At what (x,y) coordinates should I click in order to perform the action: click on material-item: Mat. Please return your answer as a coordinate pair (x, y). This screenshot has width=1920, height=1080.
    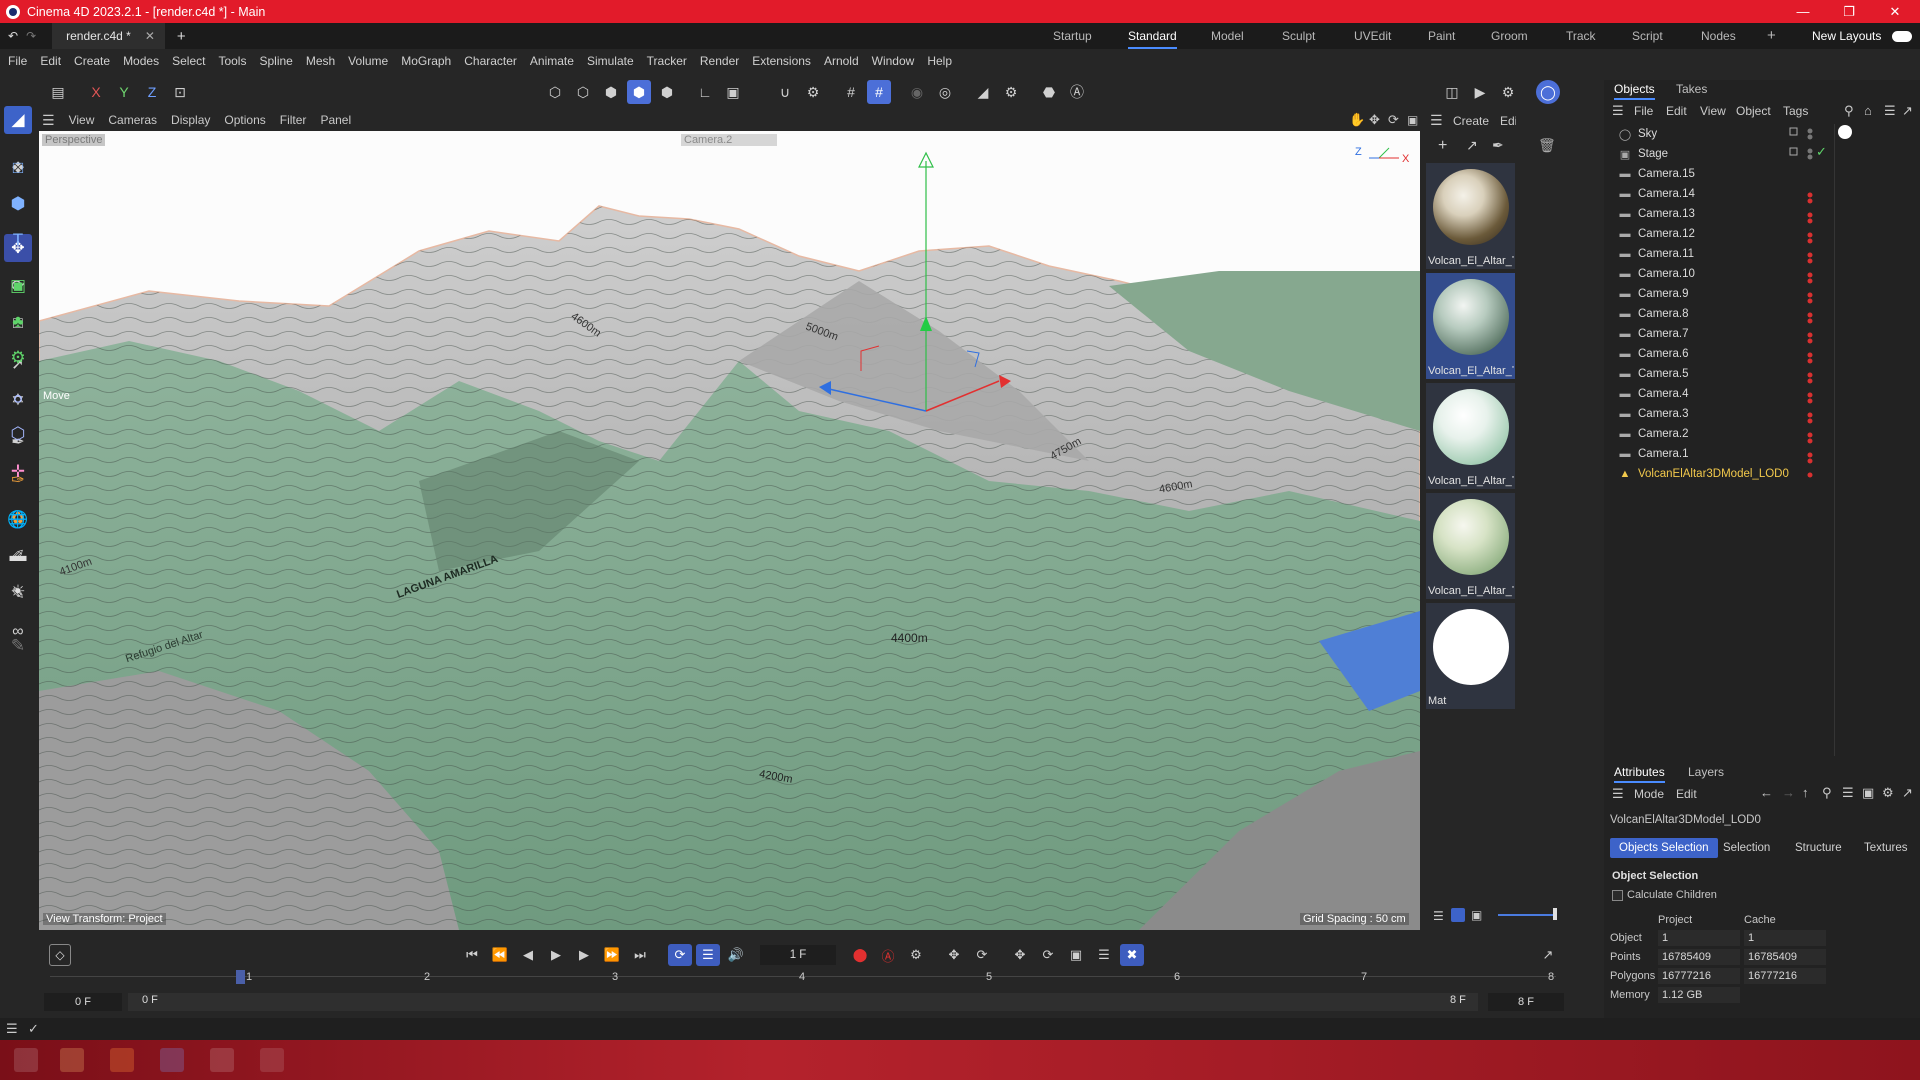
    Looking at the image, I should click on (1470, 656).